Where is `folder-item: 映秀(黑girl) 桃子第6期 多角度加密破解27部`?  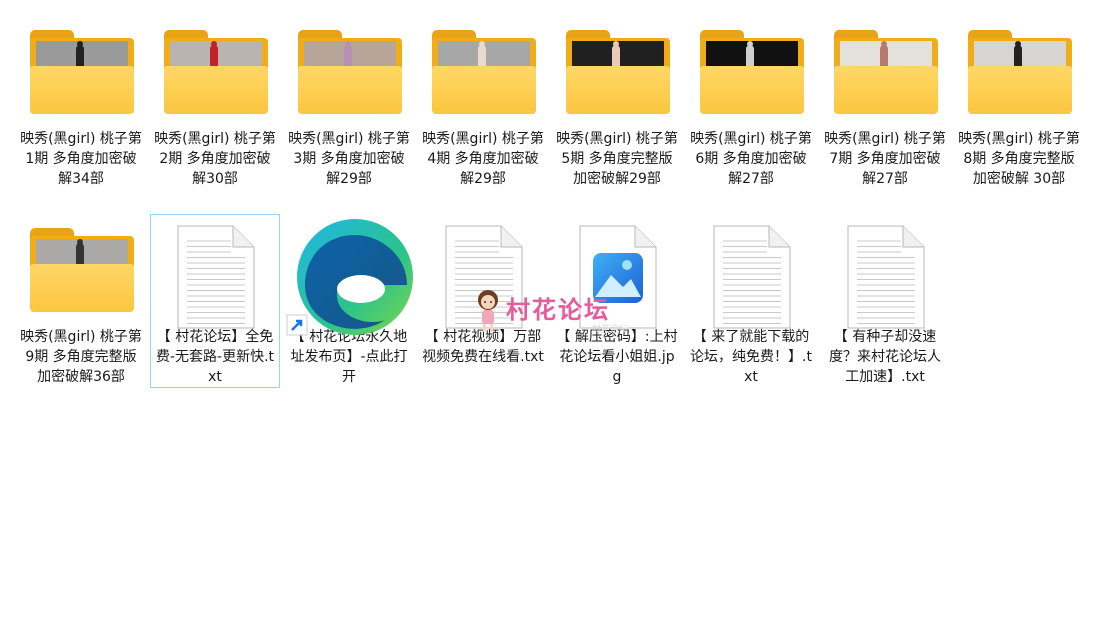 folder-item: 映秀(黑girl) 桃子第6期 多角度加密破解27部 is located at coordinates (751, 103).